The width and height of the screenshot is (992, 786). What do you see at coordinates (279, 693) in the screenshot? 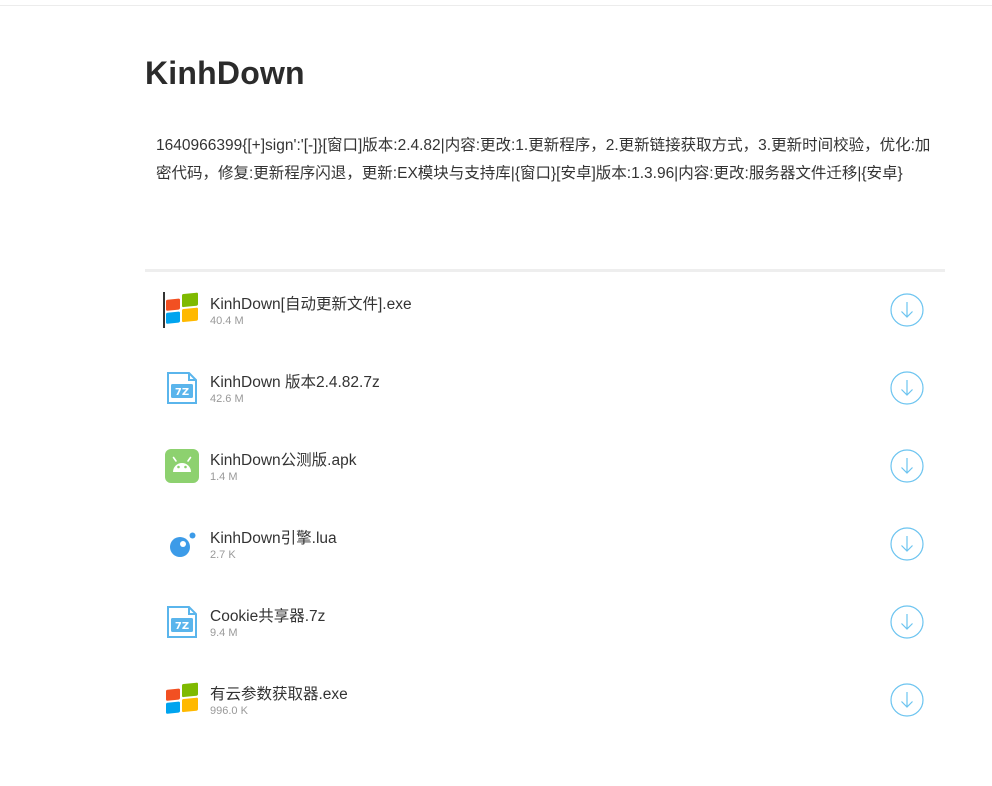
I see `file-name: 有云参数获取器.exe` at bounding box center [279, 693].